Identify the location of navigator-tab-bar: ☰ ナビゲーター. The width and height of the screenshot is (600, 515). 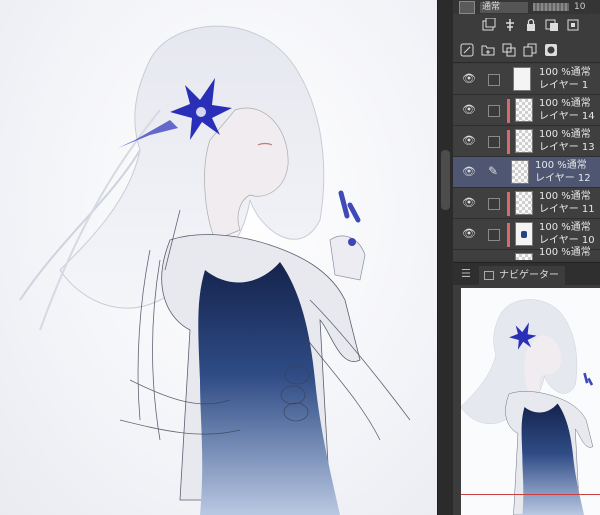
(526, 273).